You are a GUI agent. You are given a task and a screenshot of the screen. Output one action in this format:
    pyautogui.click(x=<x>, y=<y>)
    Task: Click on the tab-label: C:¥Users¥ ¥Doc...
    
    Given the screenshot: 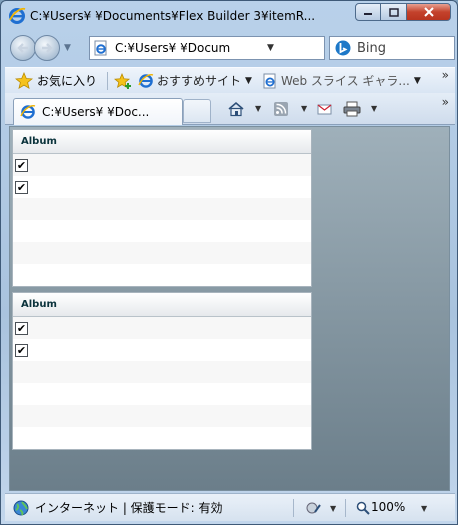 What is the action you would take?
    pyautogui.click(x=96, y=112)
    